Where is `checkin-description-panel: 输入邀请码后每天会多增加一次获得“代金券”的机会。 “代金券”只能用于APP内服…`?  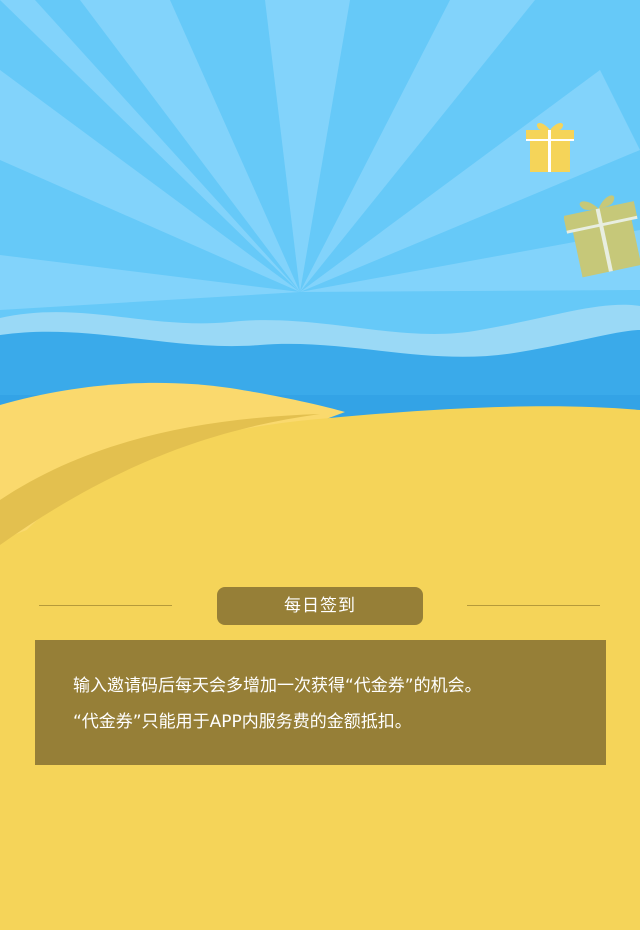
checkin-description-panel: 输入邀请码后每天会多增加一次获得“代金券”的机会。 “代金券”只能用于APP内服… is located at coordinates (320, 702).